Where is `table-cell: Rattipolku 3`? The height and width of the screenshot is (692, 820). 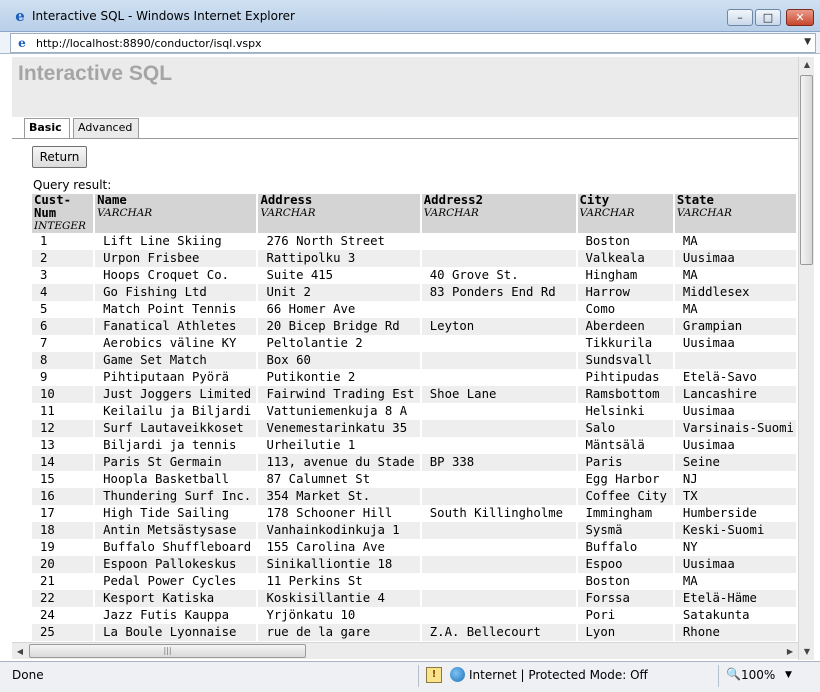 table-cell: Rattipolku 3 is located at coordinates (339, 258).